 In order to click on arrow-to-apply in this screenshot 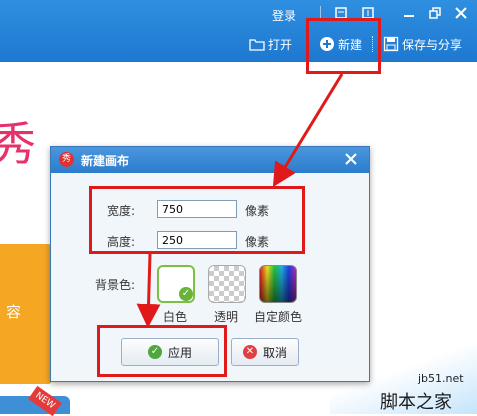, I will do `click(148, 290)`.